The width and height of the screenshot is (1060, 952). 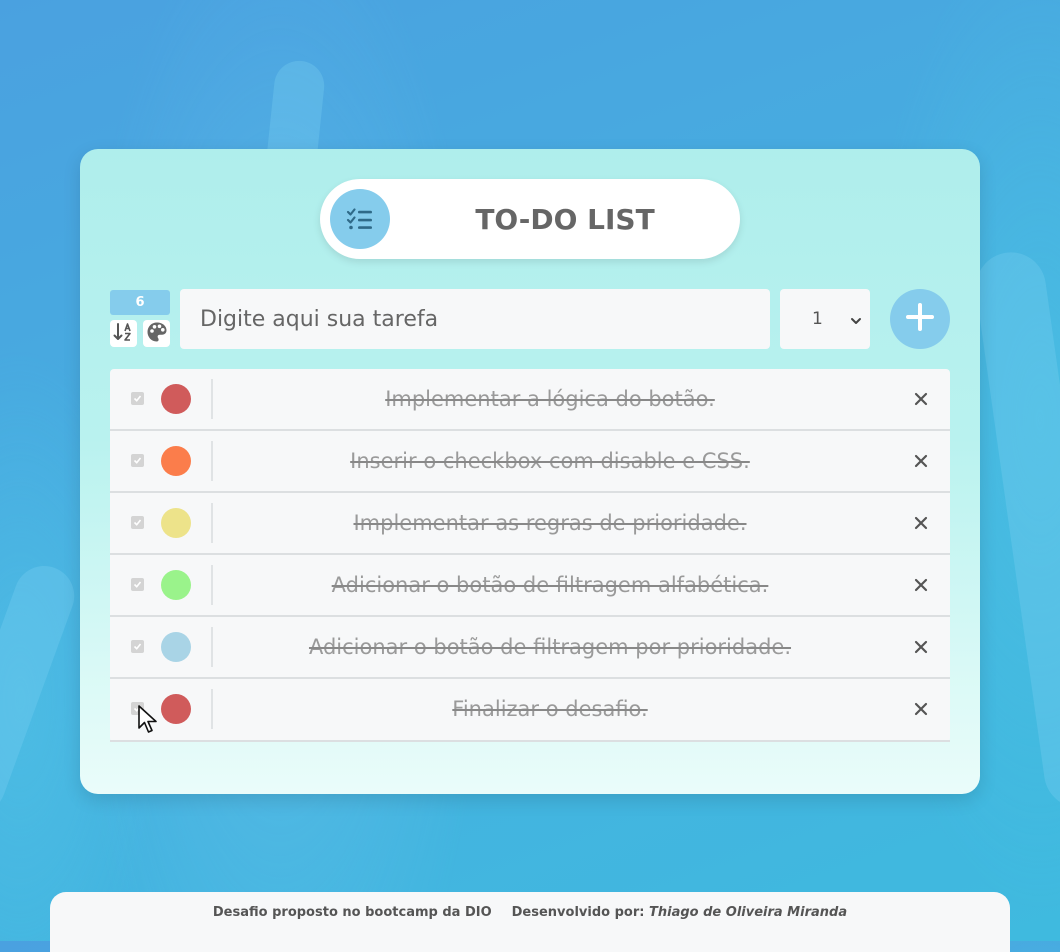 I want to click on palette-icon, so click(x=157, y=334).